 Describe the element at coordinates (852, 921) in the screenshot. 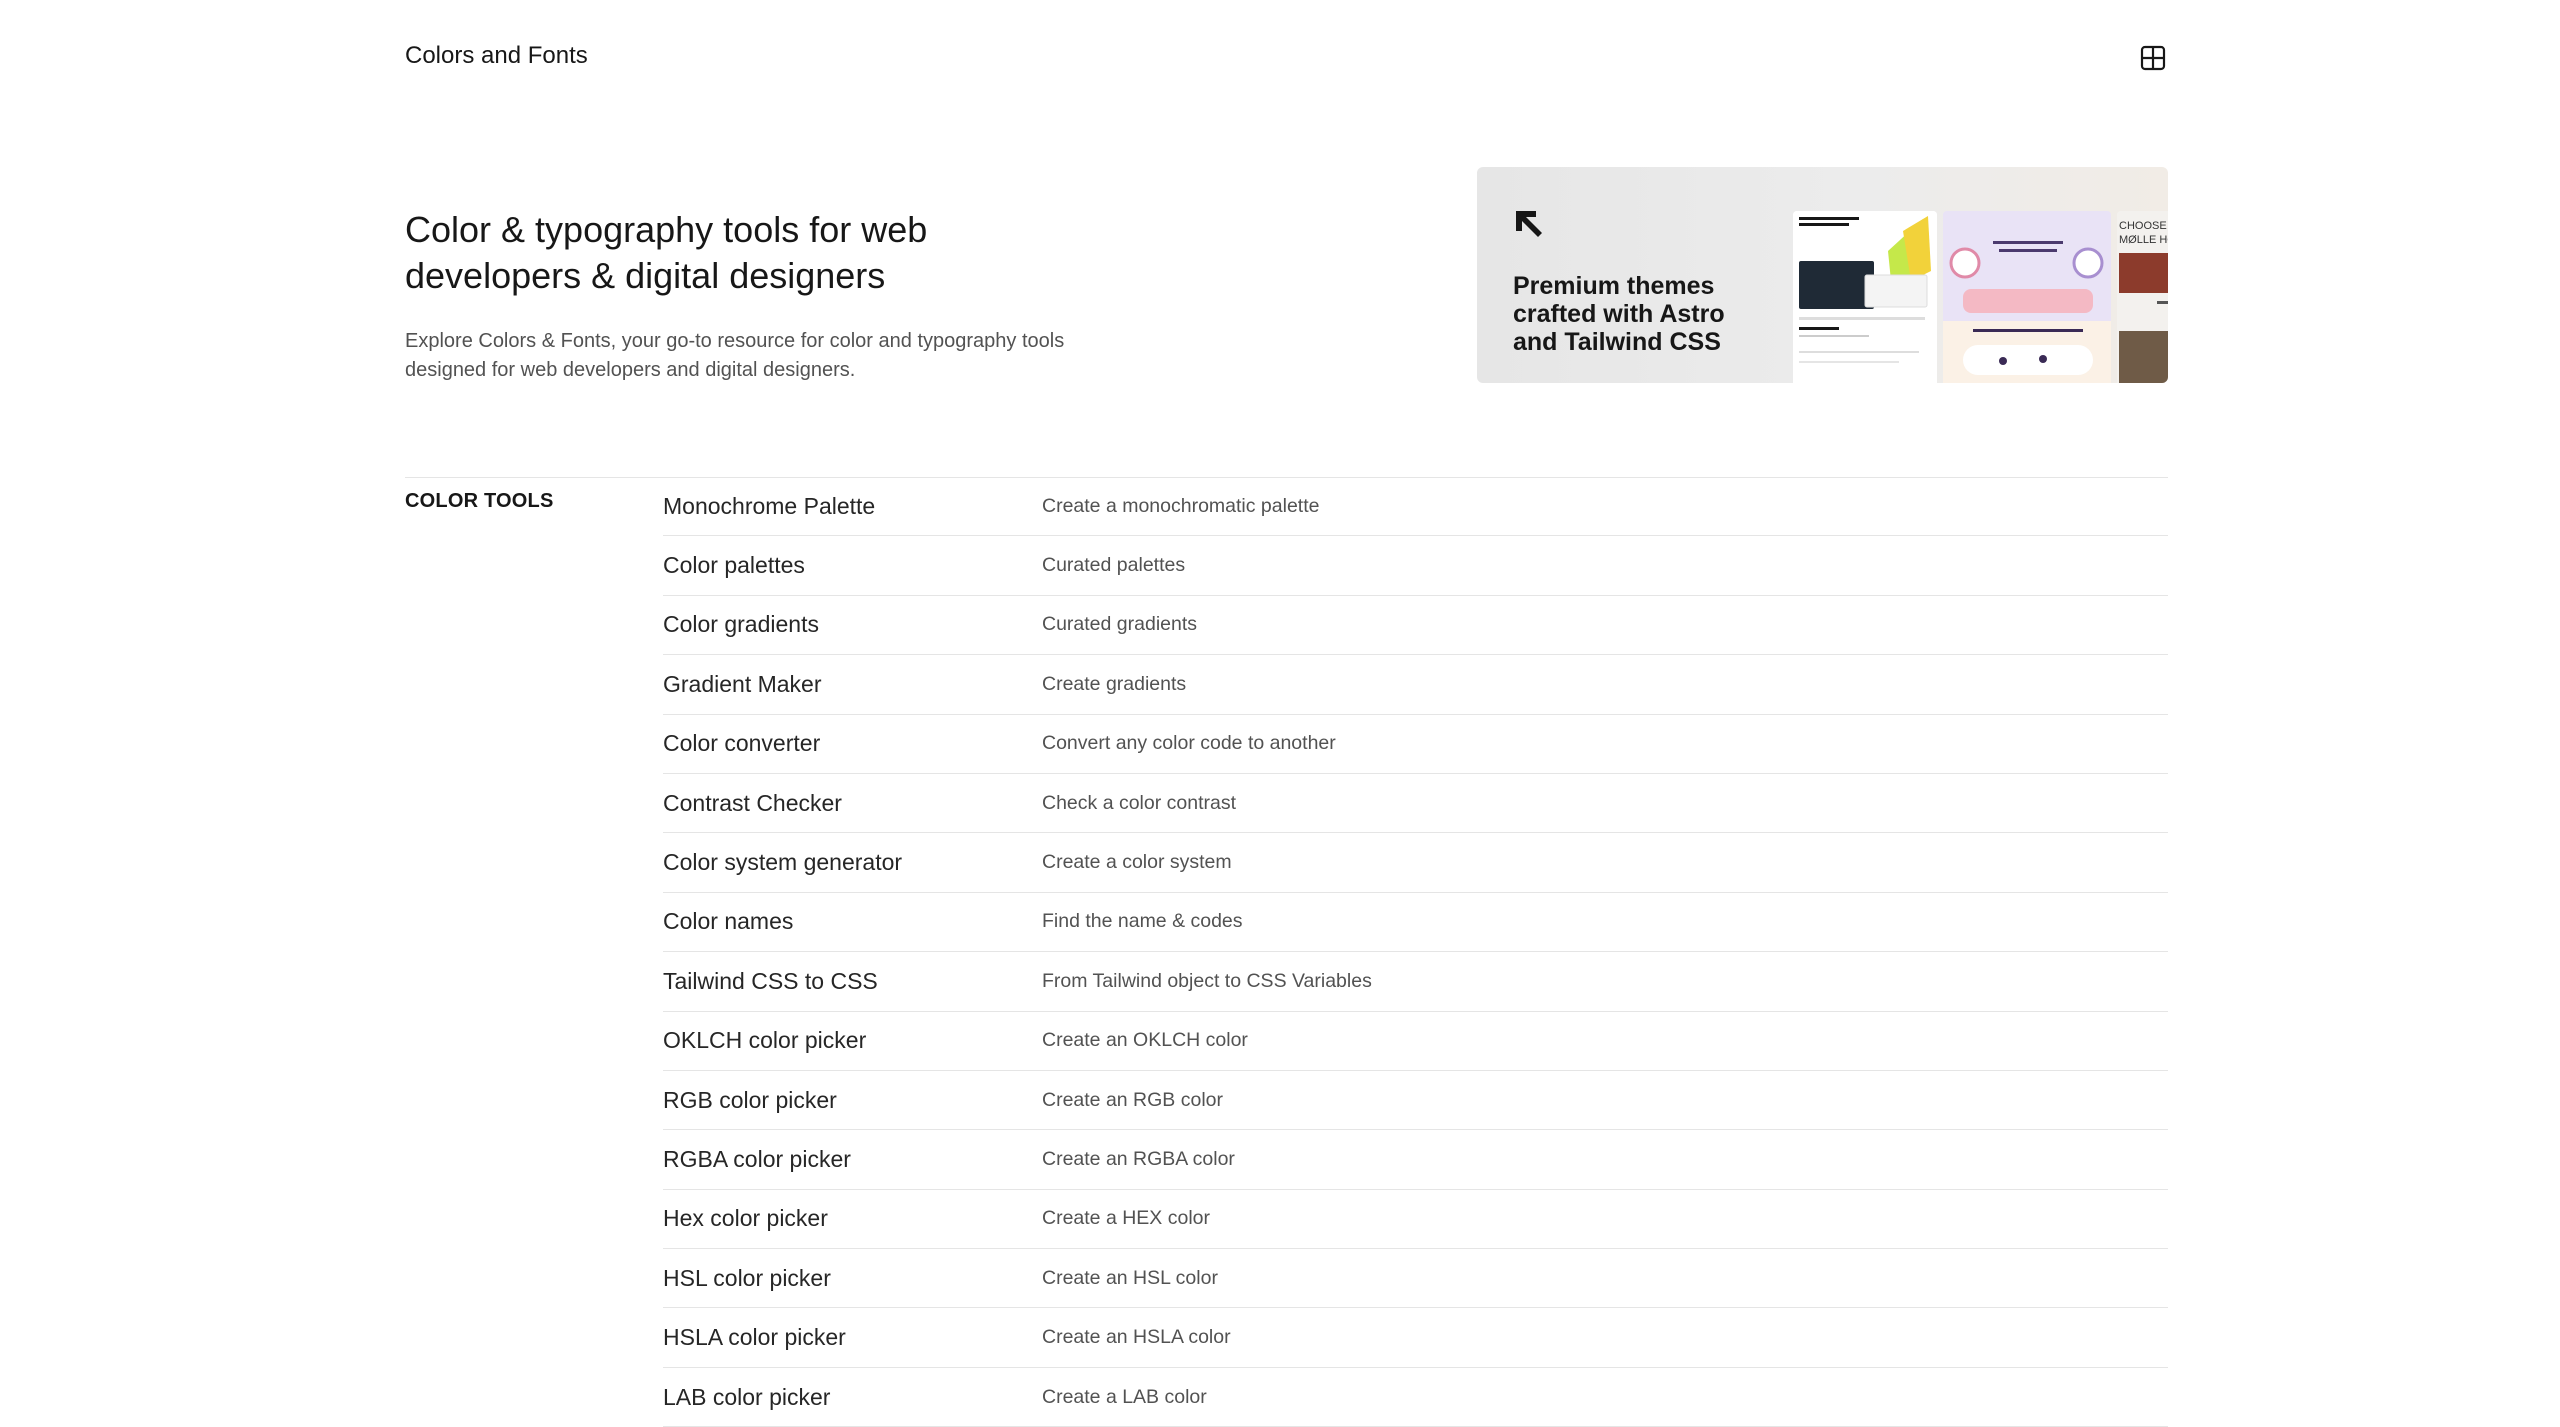

I see `tool-name: Color names` at that location.